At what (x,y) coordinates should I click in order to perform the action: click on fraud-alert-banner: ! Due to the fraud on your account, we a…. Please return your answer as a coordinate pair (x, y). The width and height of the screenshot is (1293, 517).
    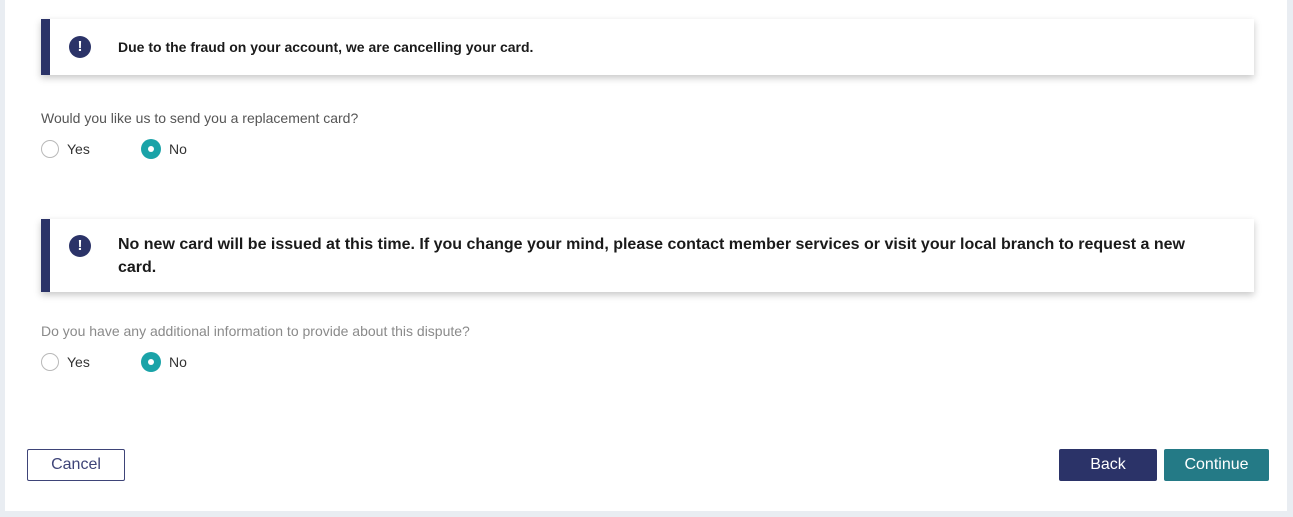
    Looking at the image, I should click on (647, 47).